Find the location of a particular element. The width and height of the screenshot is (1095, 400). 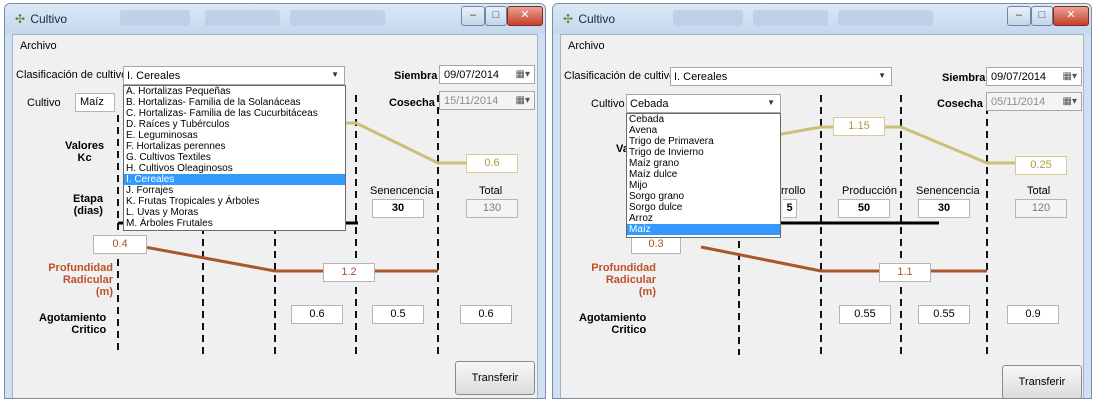

kc-end-value: 0.6 is located at coordinates (492, 163).